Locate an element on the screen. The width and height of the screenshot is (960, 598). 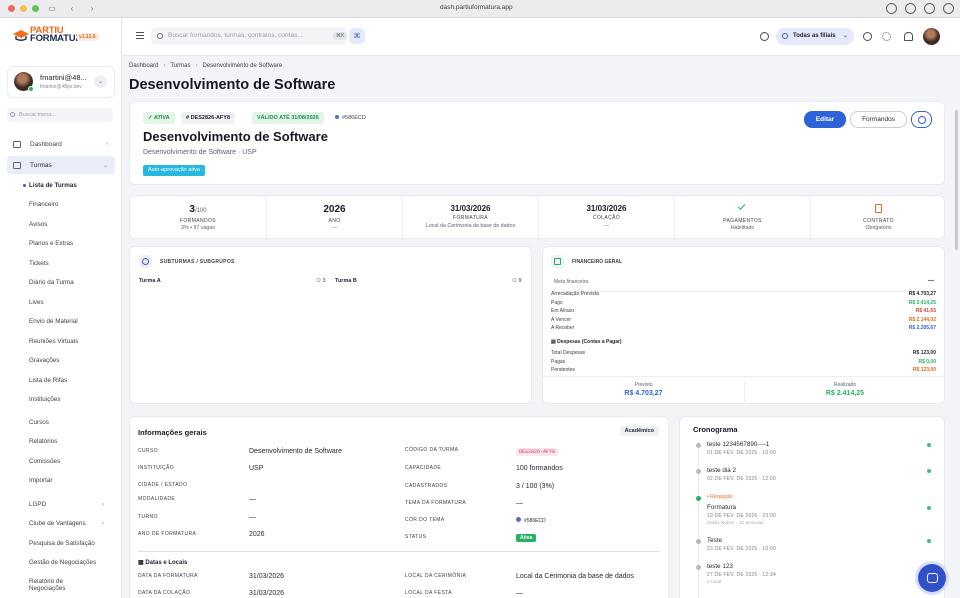
stat-contrato: CONTRATO Obrigatório is located at coordinates (878, 218).